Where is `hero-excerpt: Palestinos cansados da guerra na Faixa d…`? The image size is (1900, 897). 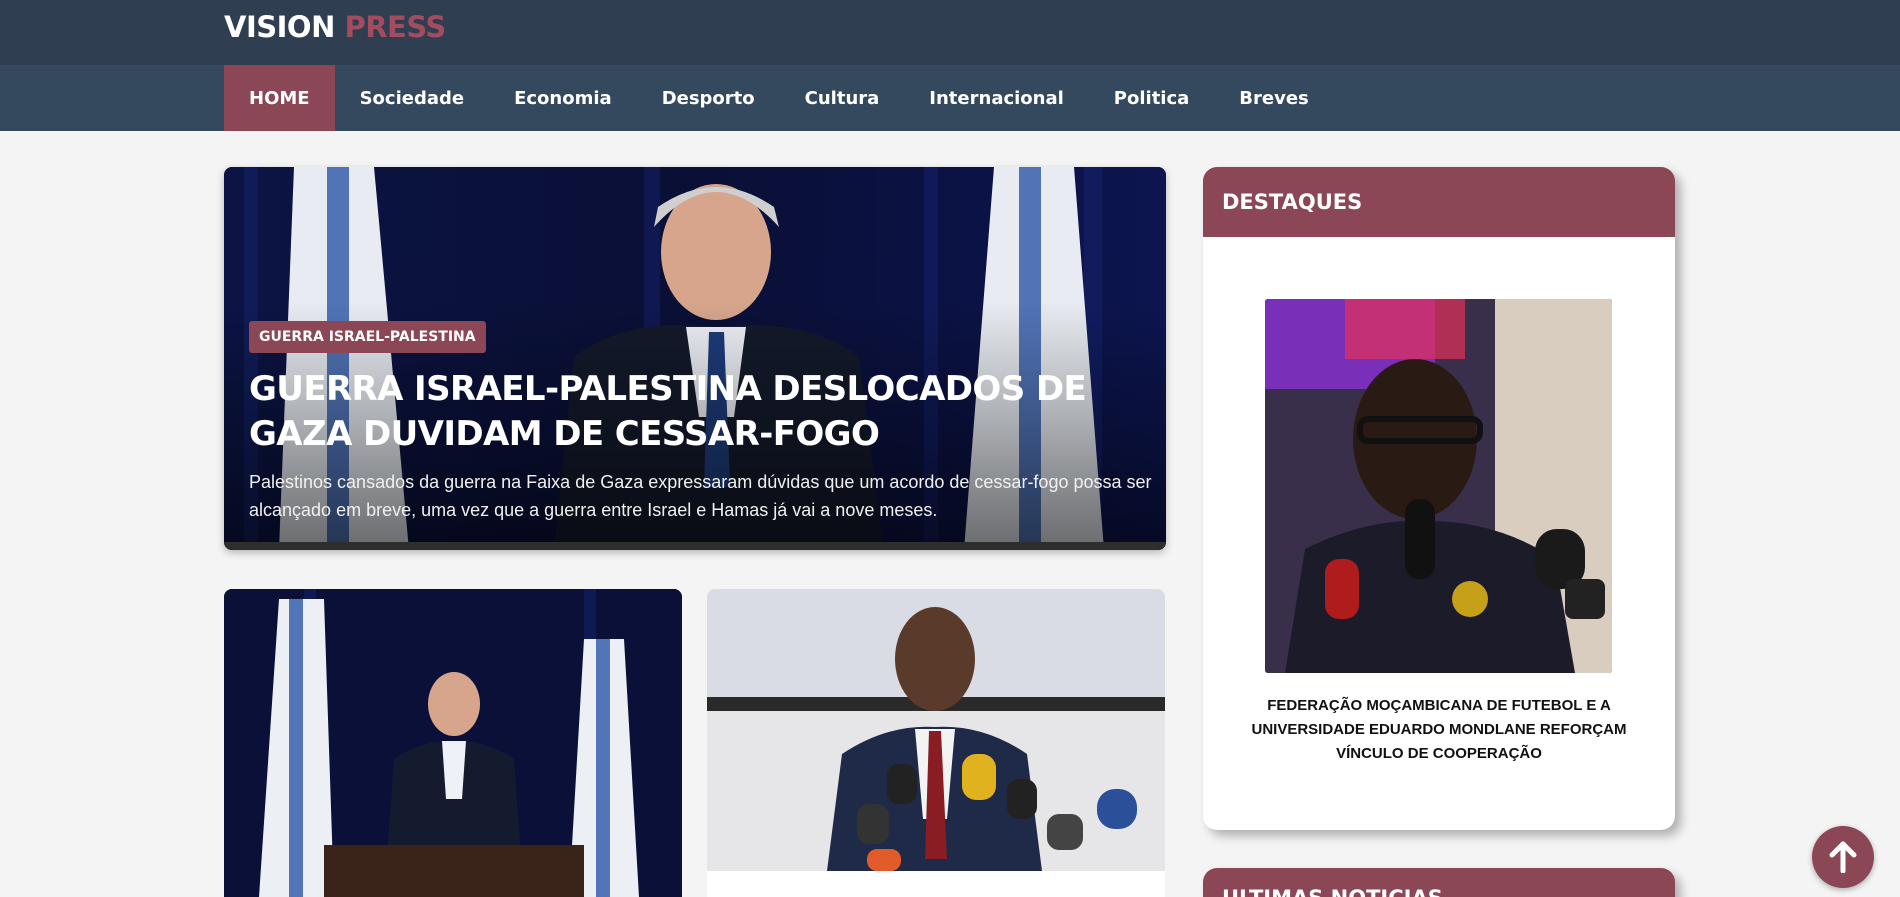 hero-excerpt: Palestinos cansados da guerra na Faixa d… is located at coordinates (700, 496).